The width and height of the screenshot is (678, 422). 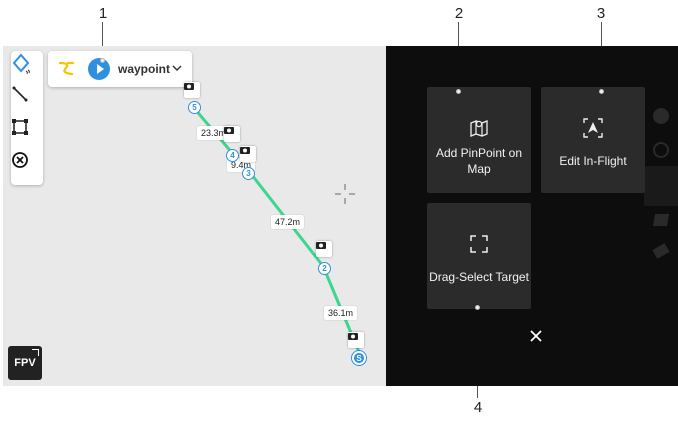 What do you see at coordinates (593, 130) in the screenshot?
I see `edit-inflight-icon` at bounding box center [593, 130].